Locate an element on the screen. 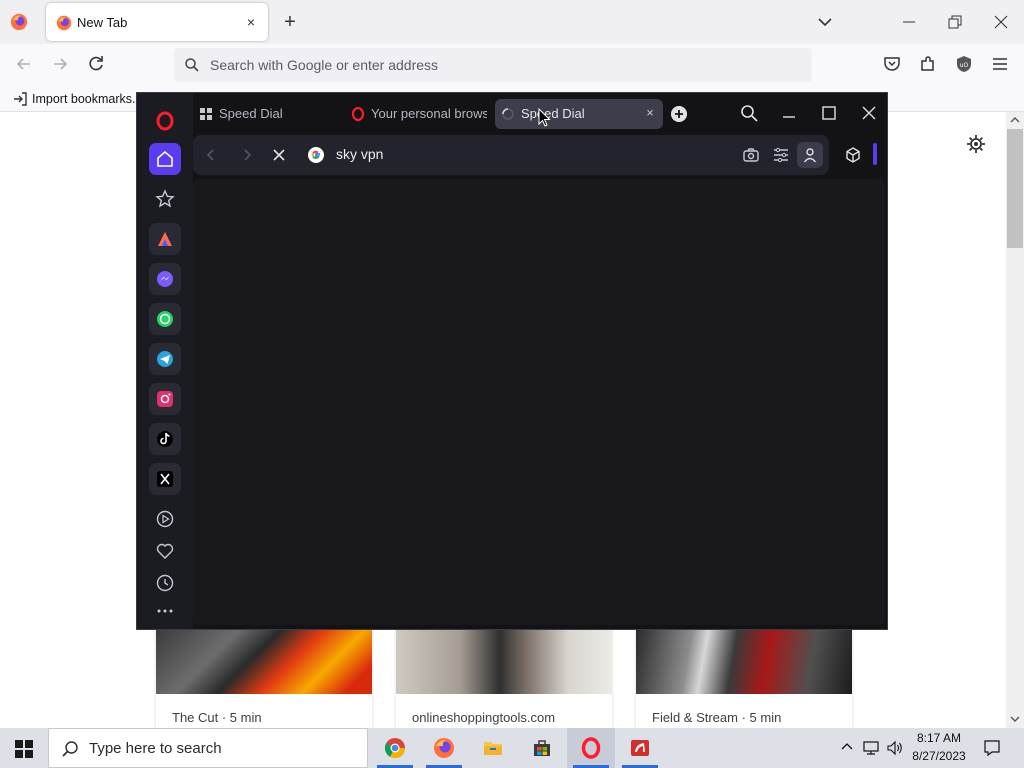 This screenshot has height=768, width=1024. mouse-cursor-icon is located at coordinates (544, 117).